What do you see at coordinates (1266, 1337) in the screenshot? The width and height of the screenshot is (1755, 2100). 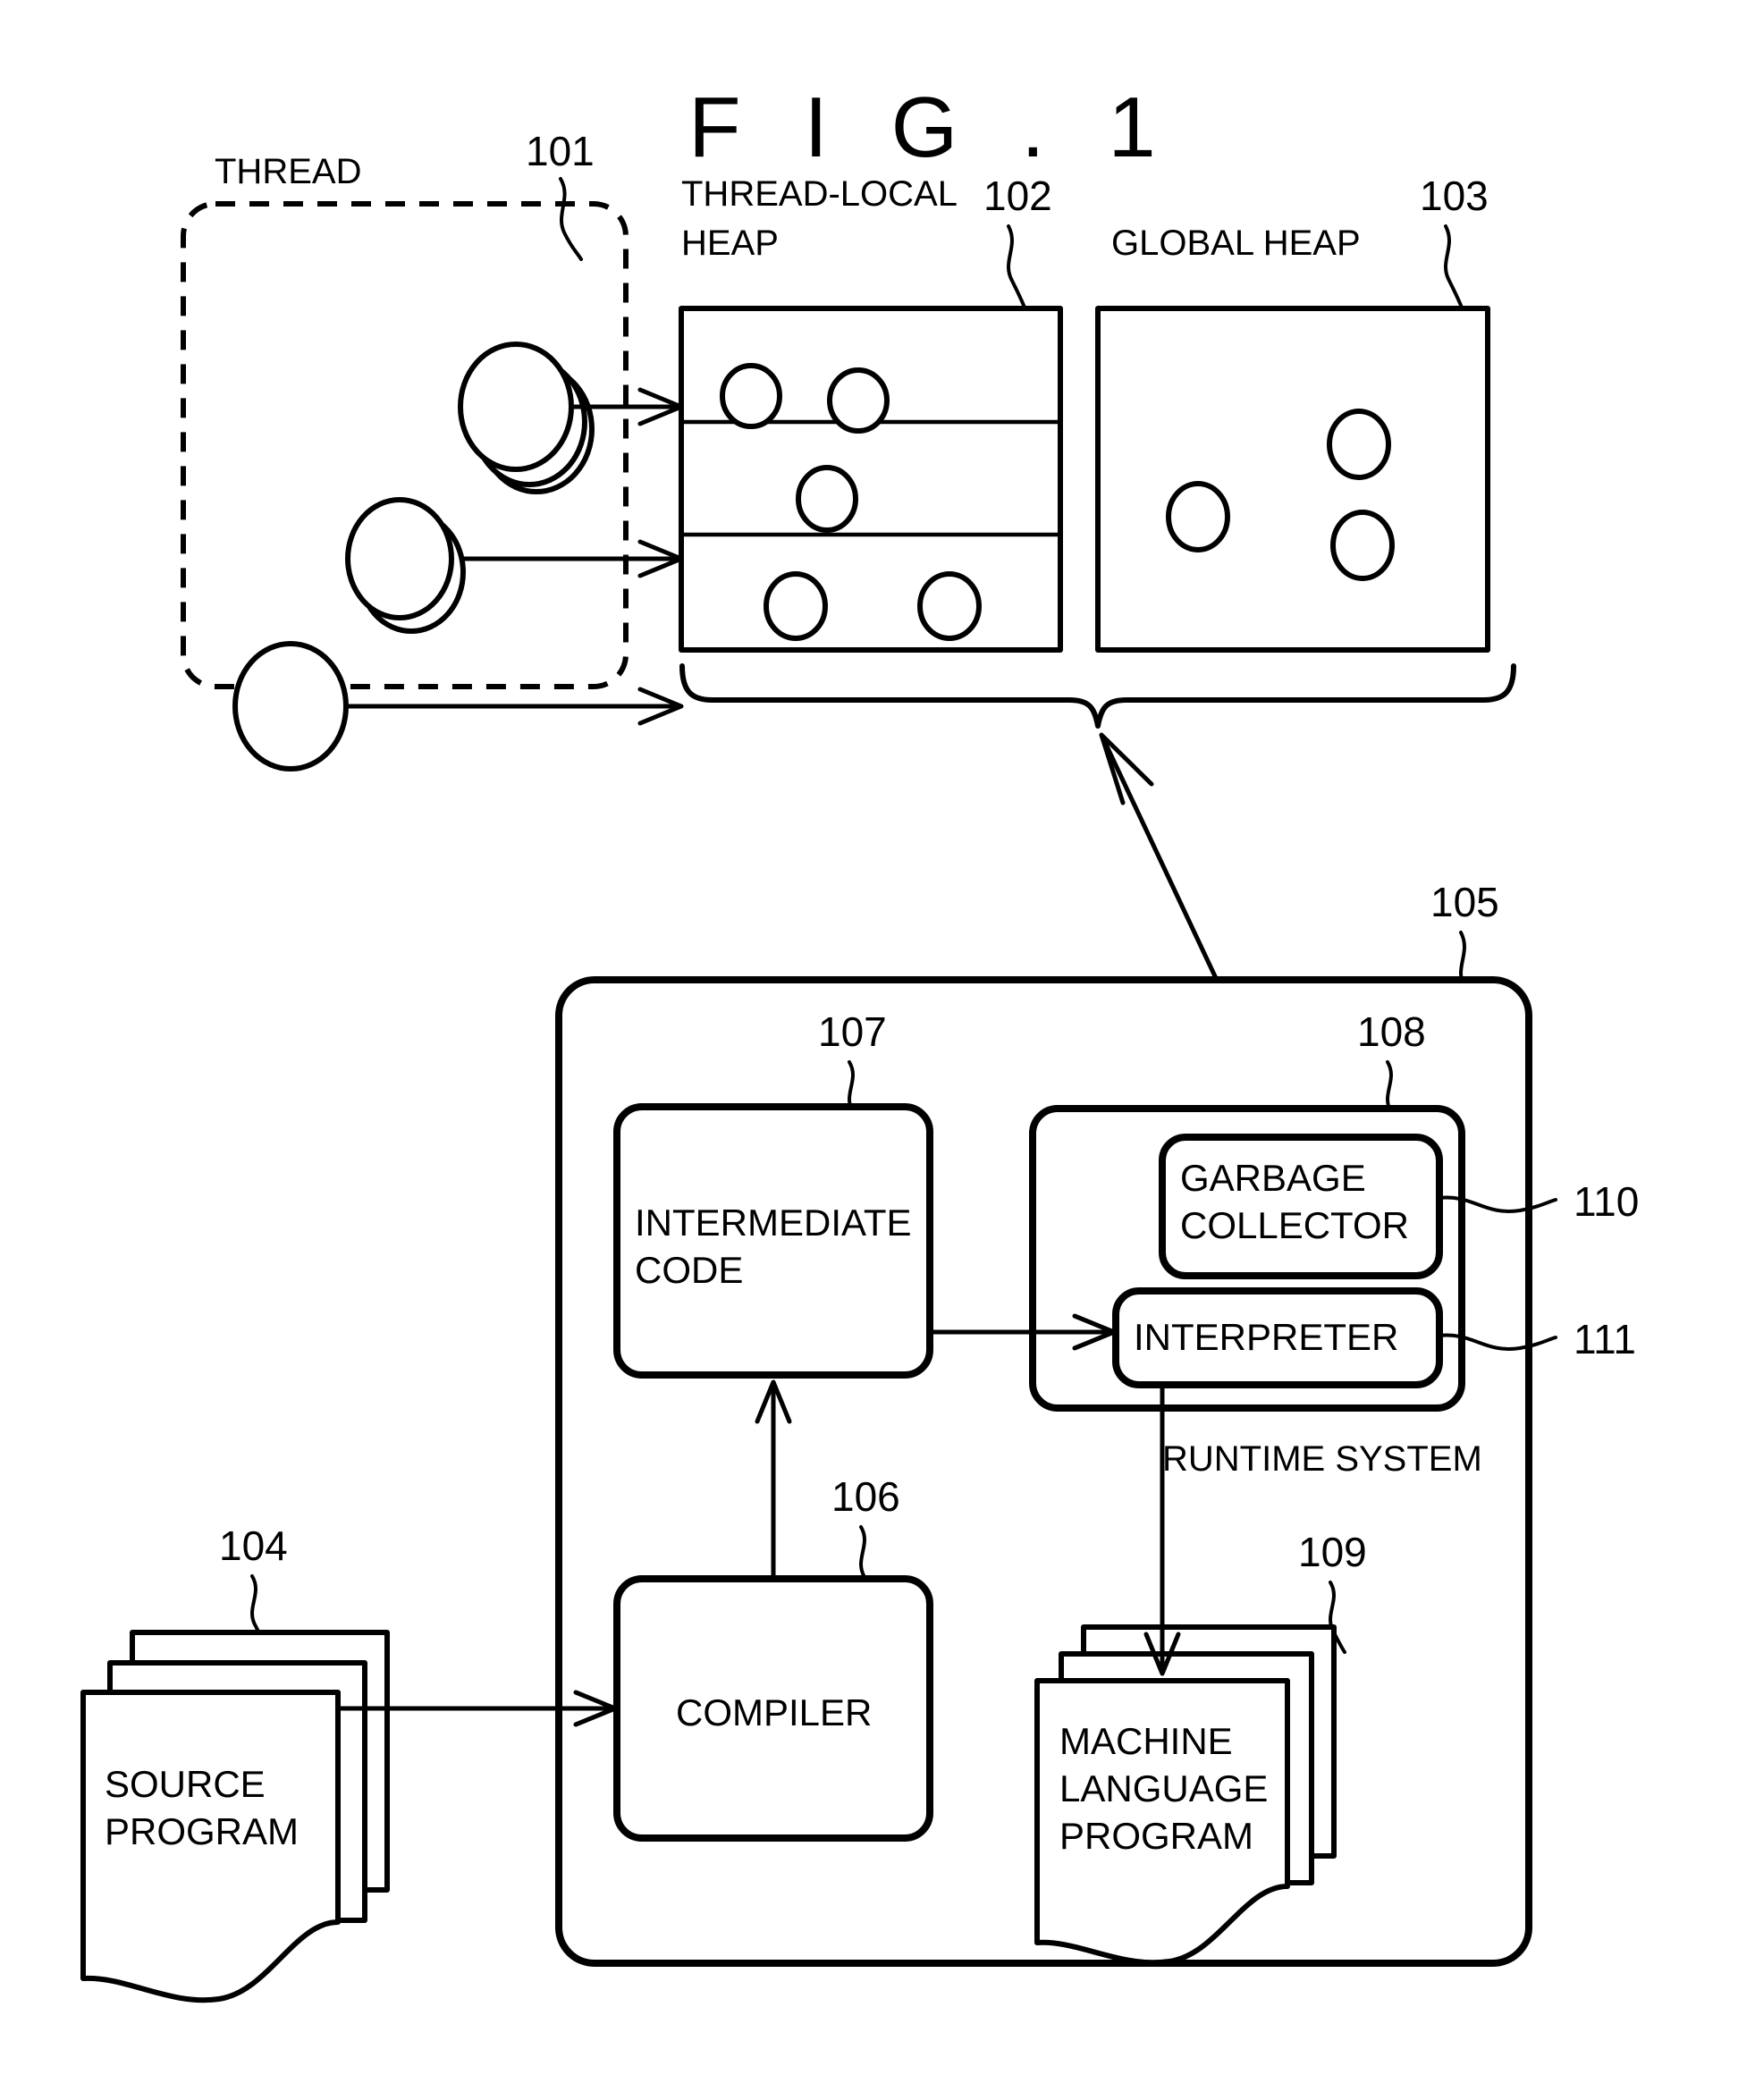 I see `interpreter-label: INTERPRETER` at bounding box center [1266, 1337].